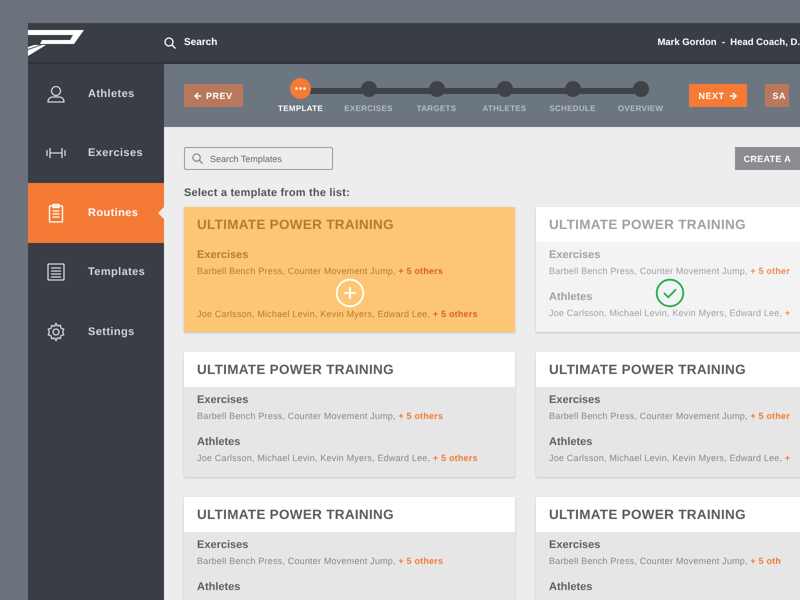 Image resolution: width=800 pixels, height=600 pixels. What do you see at coordinates (368, 95) in the screenshot?
I see `step-tab: EXERCISES` at bounding box center [368, 95].